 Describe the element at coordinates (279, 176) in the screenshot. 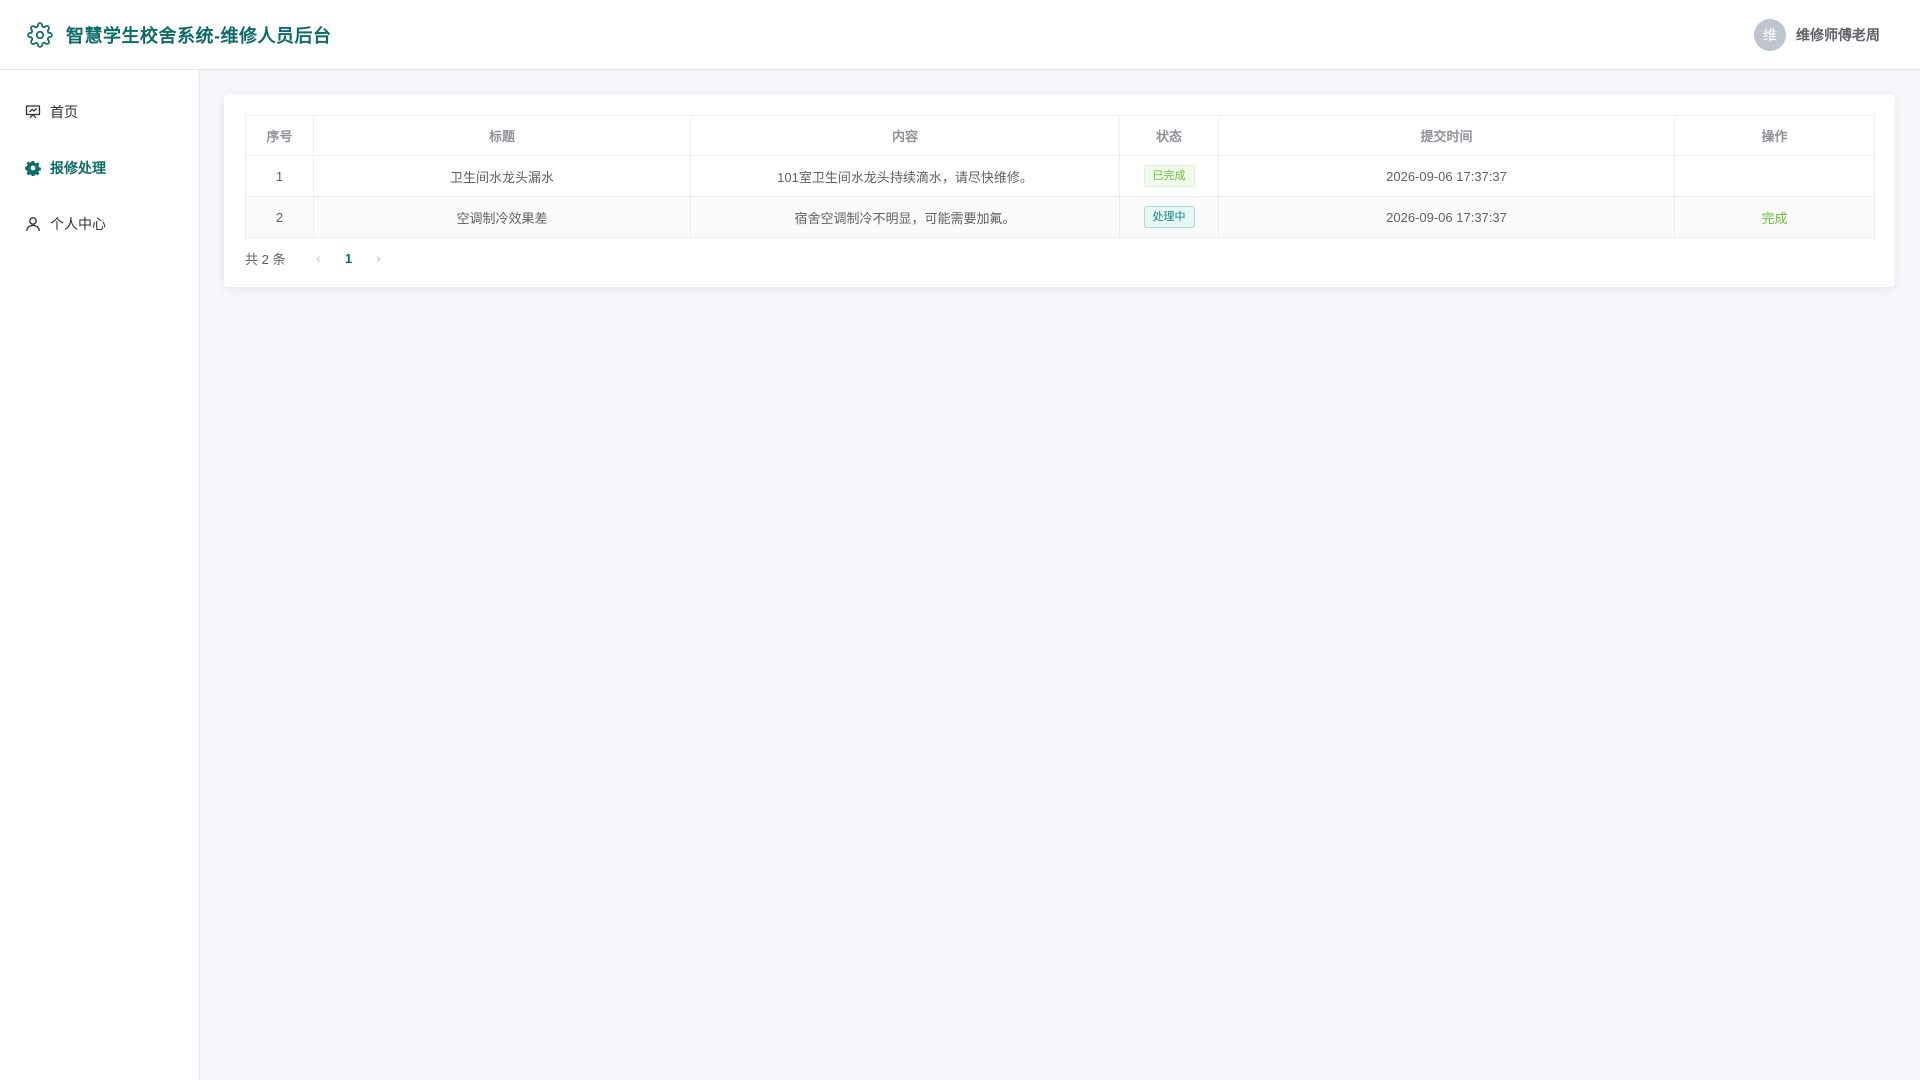

I see `cell-index: 1` at that location.